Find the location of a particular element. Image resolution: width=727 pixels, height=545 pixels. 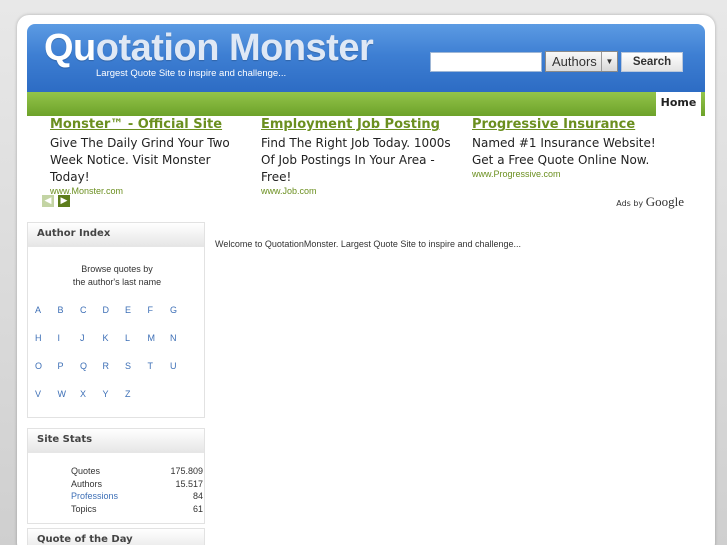

search-input is located at coordinates (486, 62).